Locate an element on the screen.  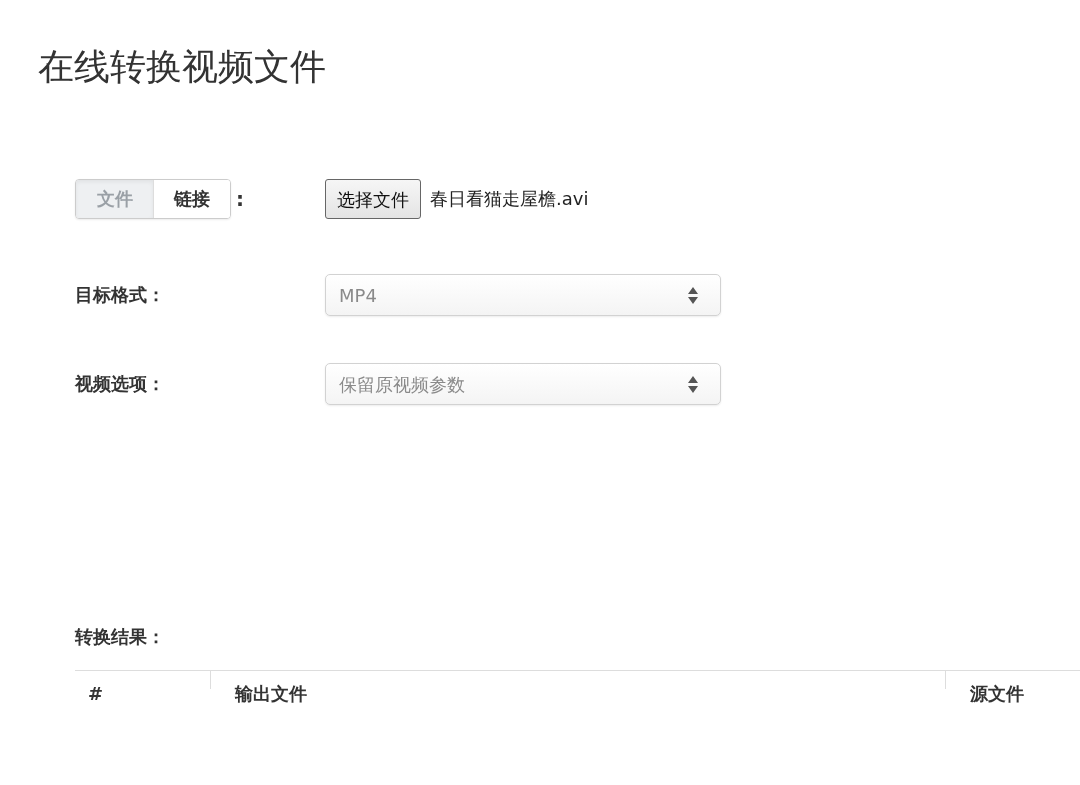
page-title: 在线转换视频文件 is located at coordinates (182, 67).